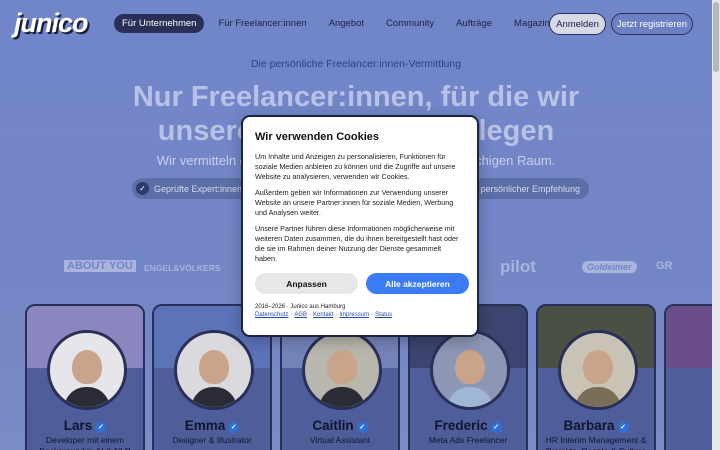 The height and width of the screenshot is (450, 720). Describe the element at coordinates (271, 315) in the screenshot. I see `link-datenschutz: Datenschutz` at that location.